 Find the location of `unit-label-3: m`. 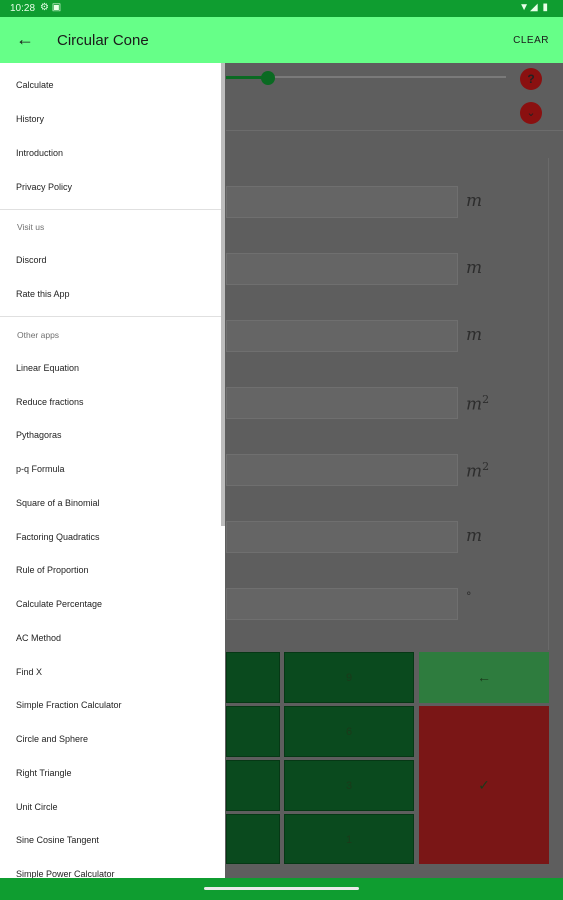

unit-label-3: m is located at coordinates (474, 335).